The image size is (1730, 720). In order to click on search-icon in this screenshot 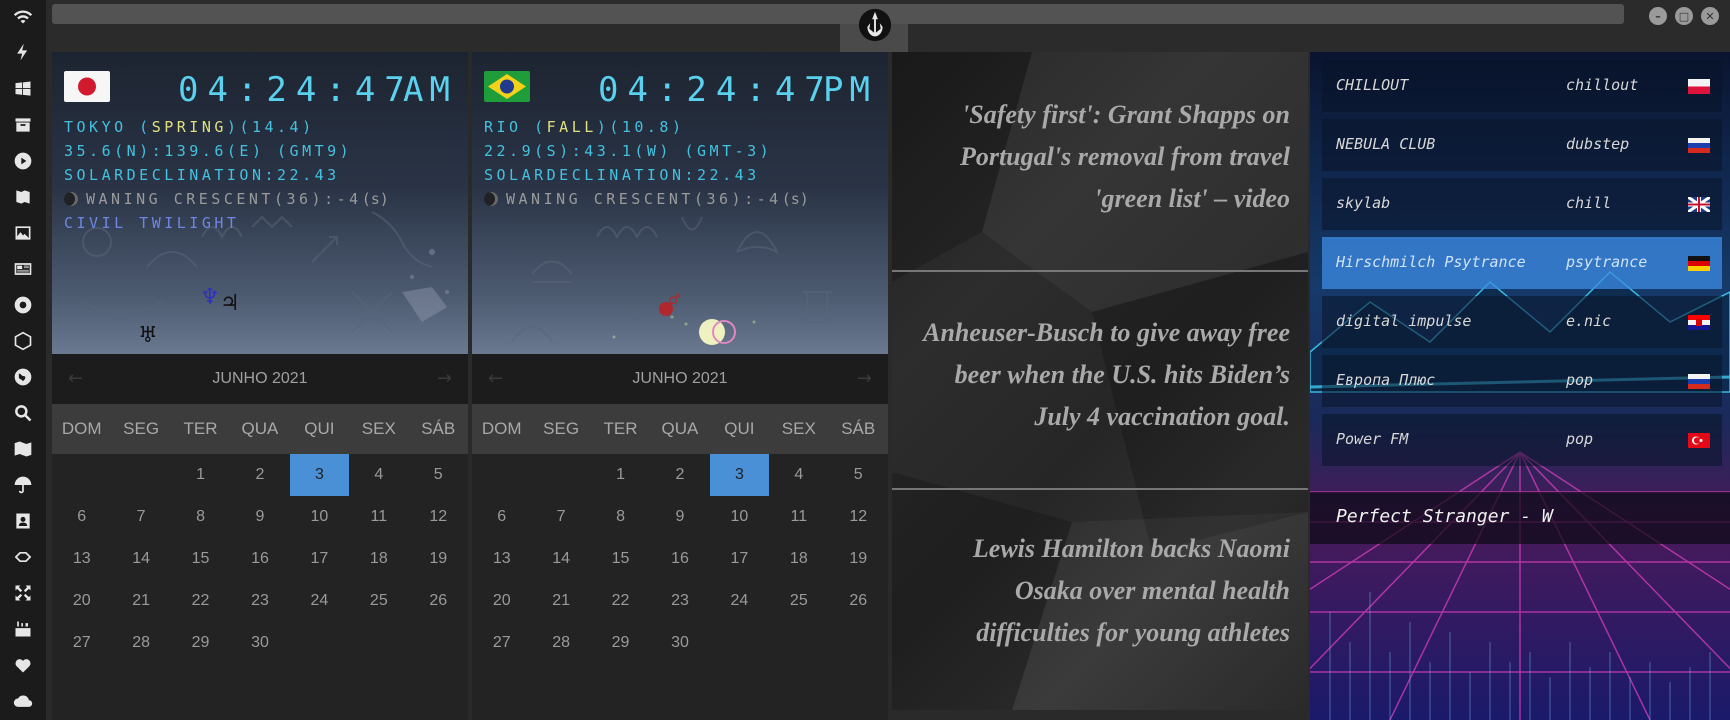, I will do `click(23, 413)`.